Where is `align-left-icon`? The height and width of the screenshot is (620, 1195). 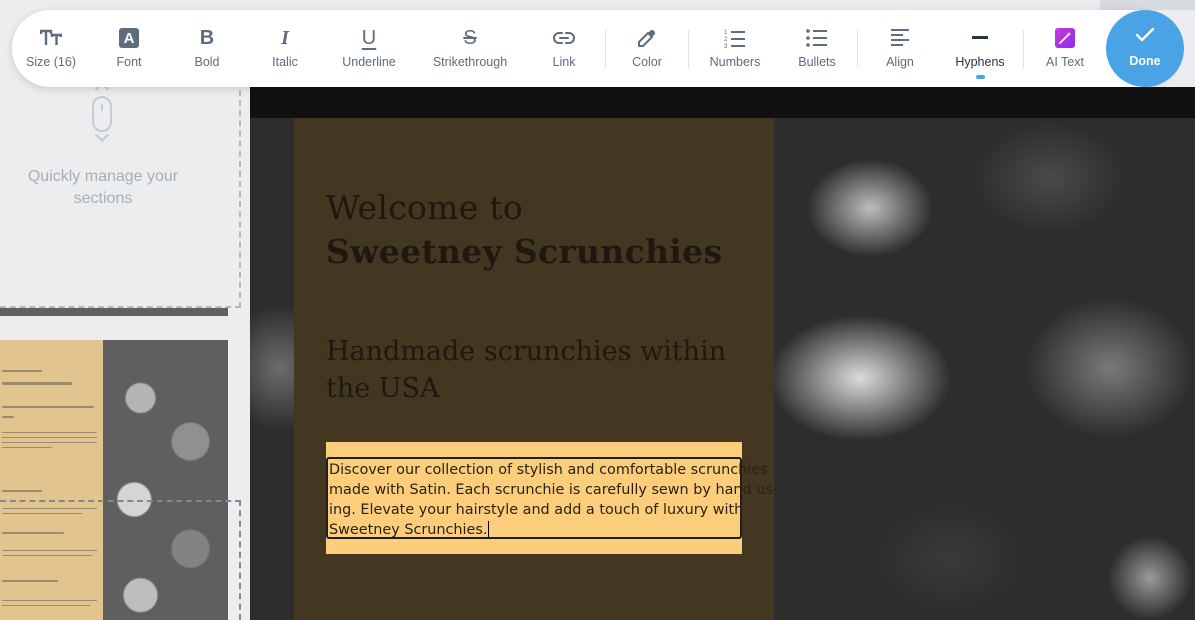 align-left-icon is located at coordinates (900, 38).